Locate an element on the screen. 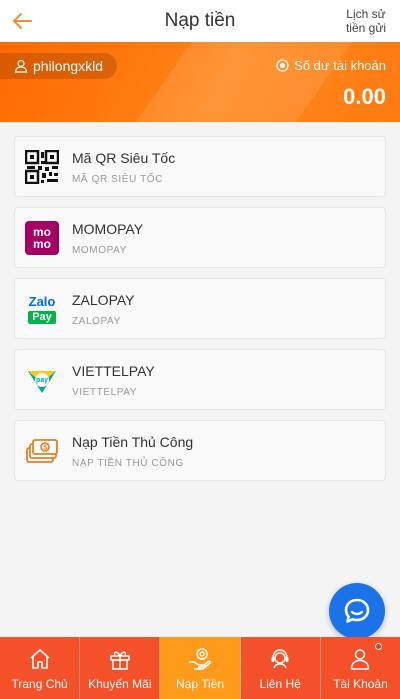 This screenshot has width=400, height=699. deposit-hand-icon is located at coordinates (200, 659).